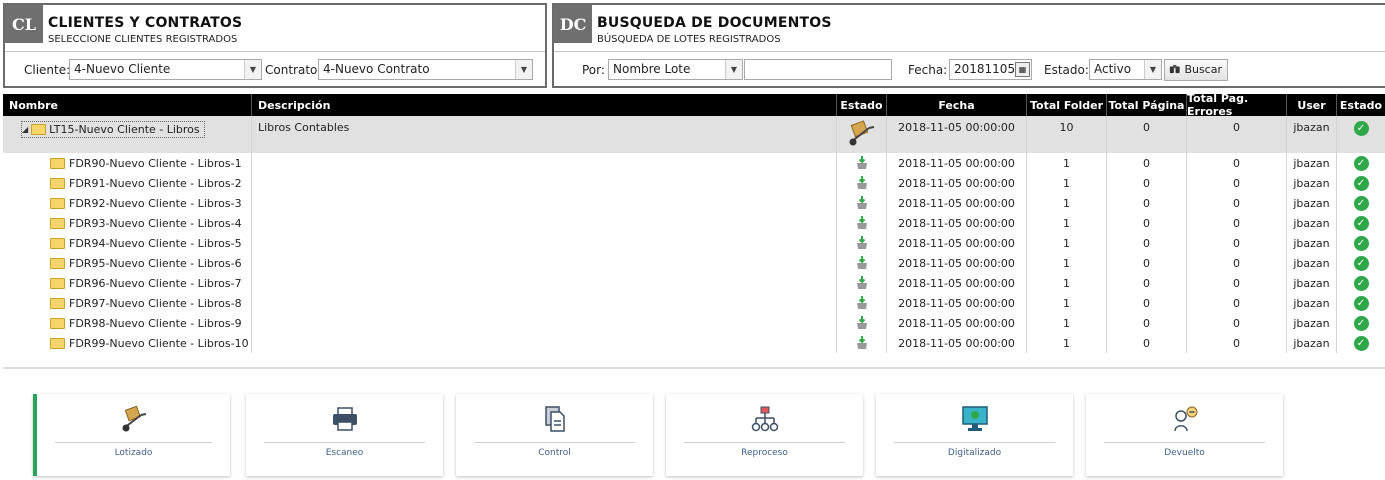 This screenshot has height=480, width=1385. I want to click on clientes-badge: CL, so click(24, 24).